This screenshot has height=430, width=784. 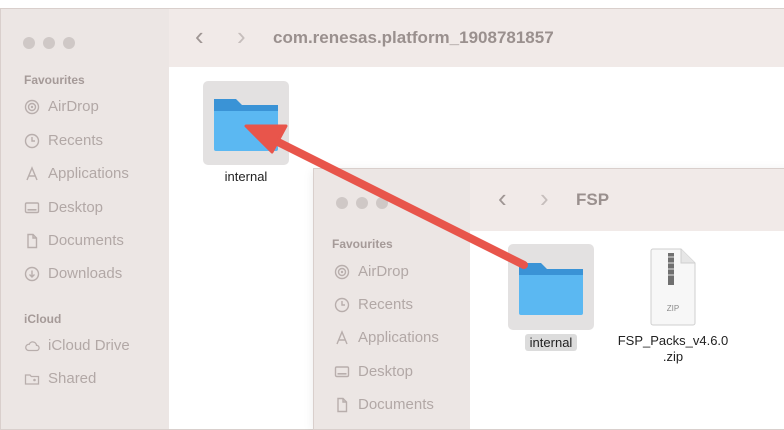 I want to click on sidebar-item-label: Shared, so click(x=72, y=378).